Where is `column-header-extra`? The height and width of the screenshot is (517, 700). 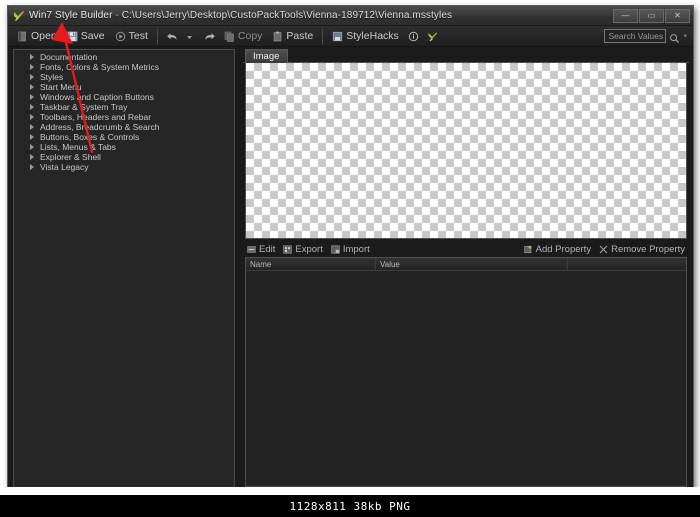
column-header-extra is located at coordinates (627, 264).